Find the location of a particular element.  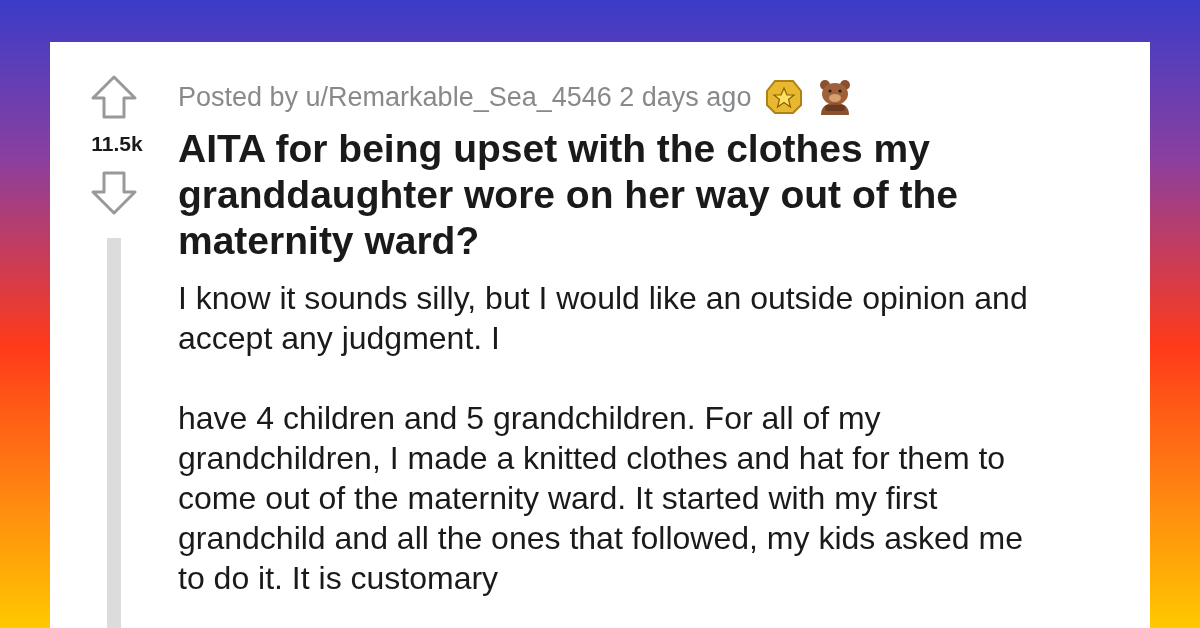

post-byline: Posted by u/Remarkable_Sea_4546 2 days ago is located at coordinates (465, 97).